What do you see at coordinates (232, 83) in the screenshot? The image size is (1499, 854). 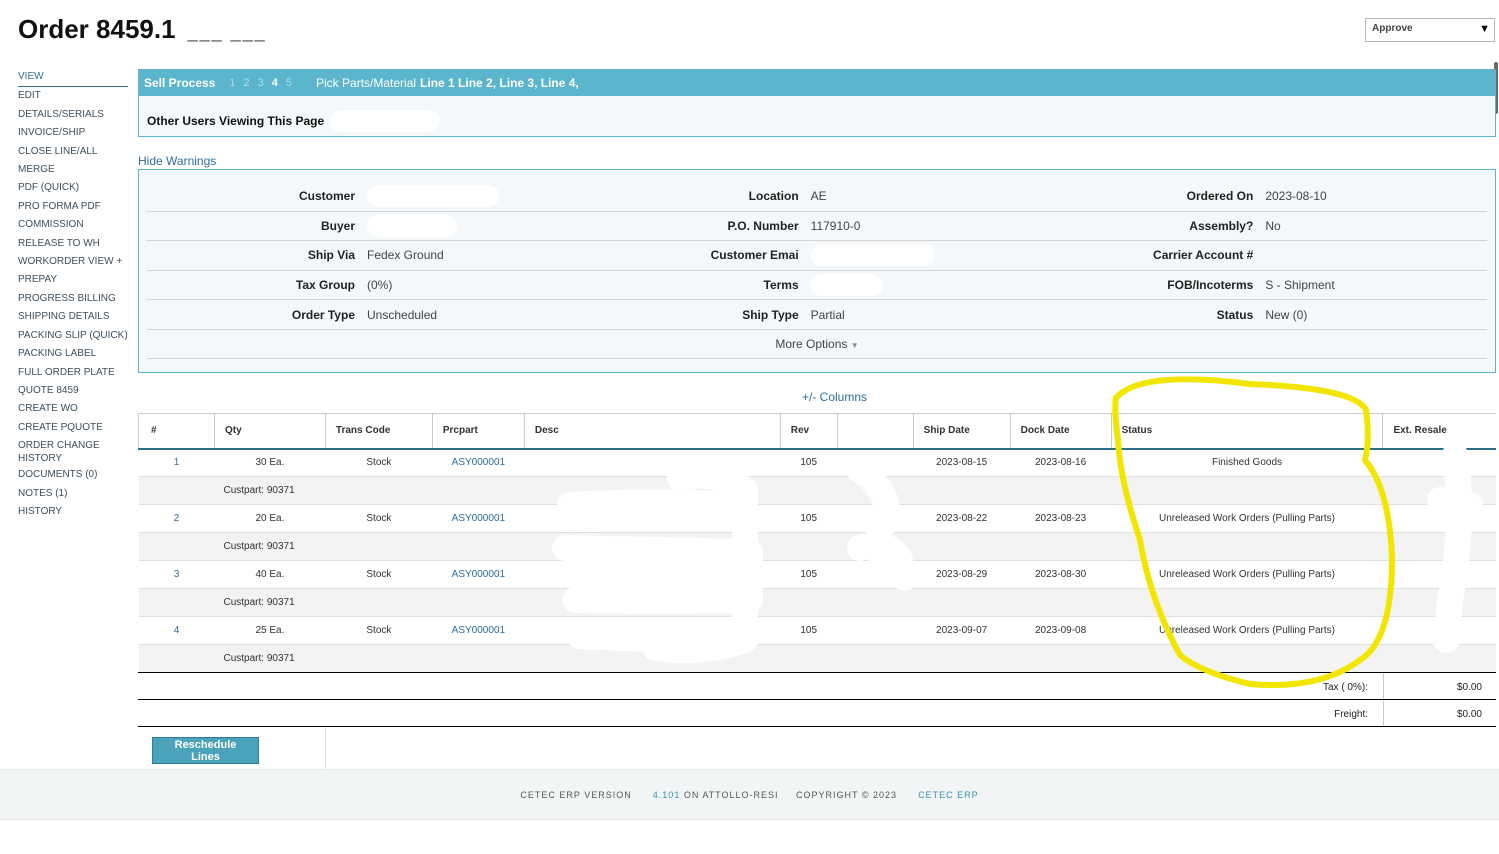 I see `process-step-1: 1` at bounding box center [232, 83].